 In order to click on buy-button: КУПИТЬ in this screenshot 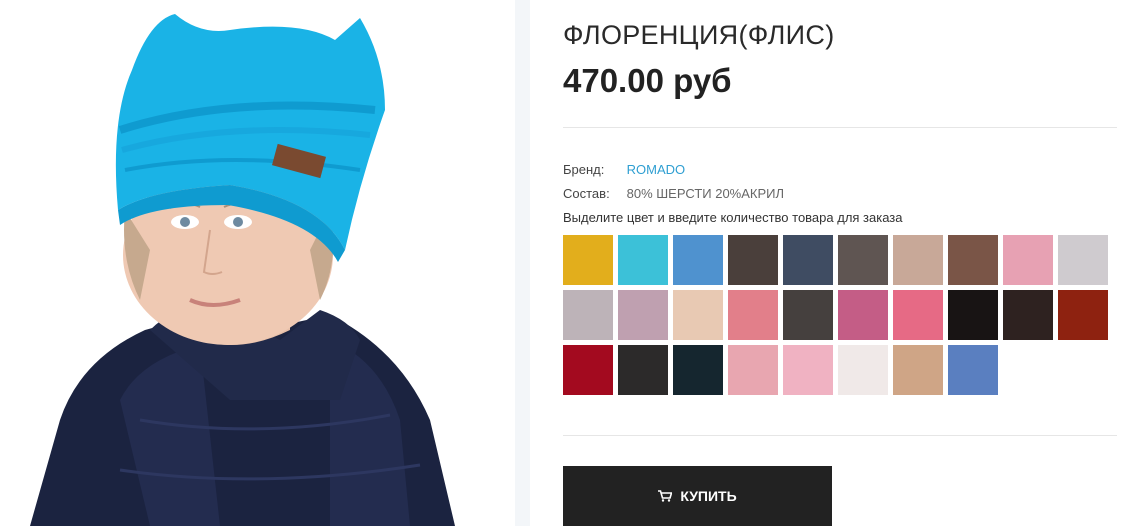, I will do `click(697, 496)`.